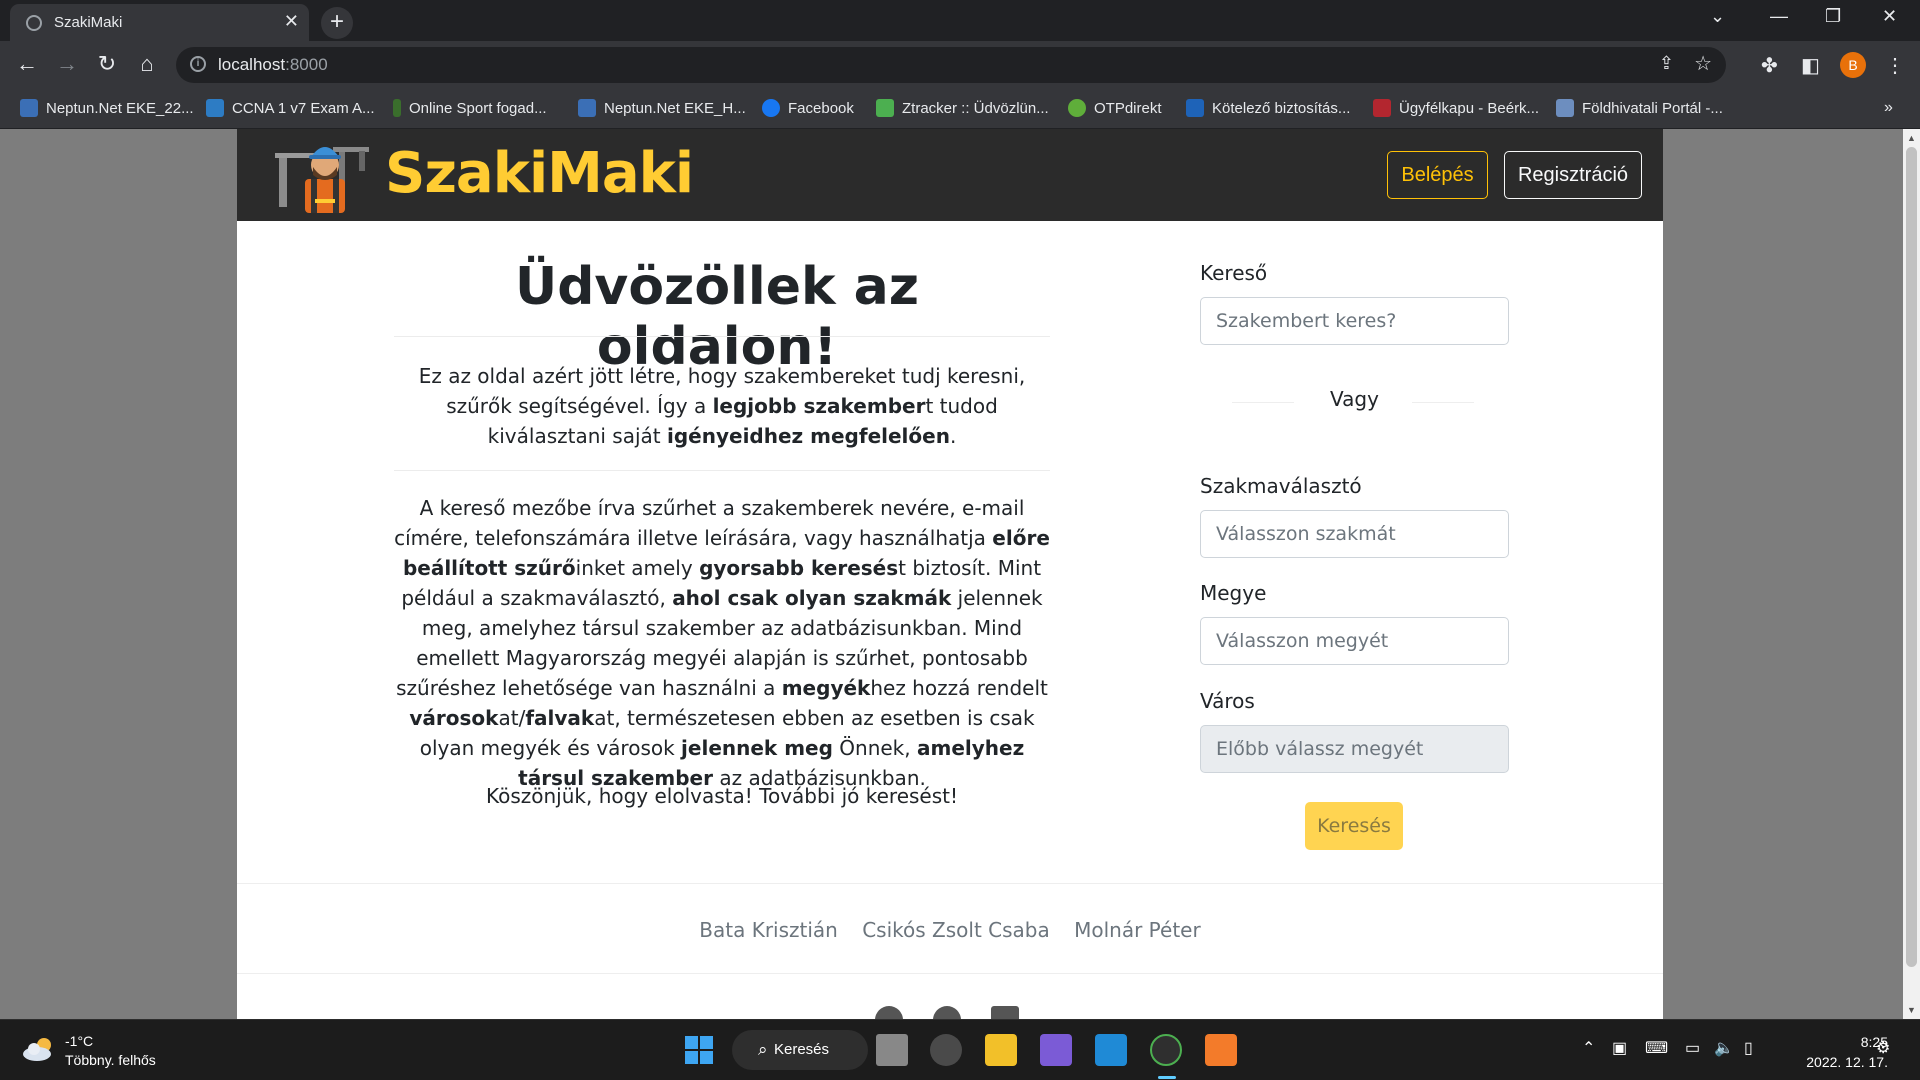  What do you see at coordinates (1692, 1048) in the screenshot?
I see `network-icon: ▭` at bounding box center [1692, 1048].